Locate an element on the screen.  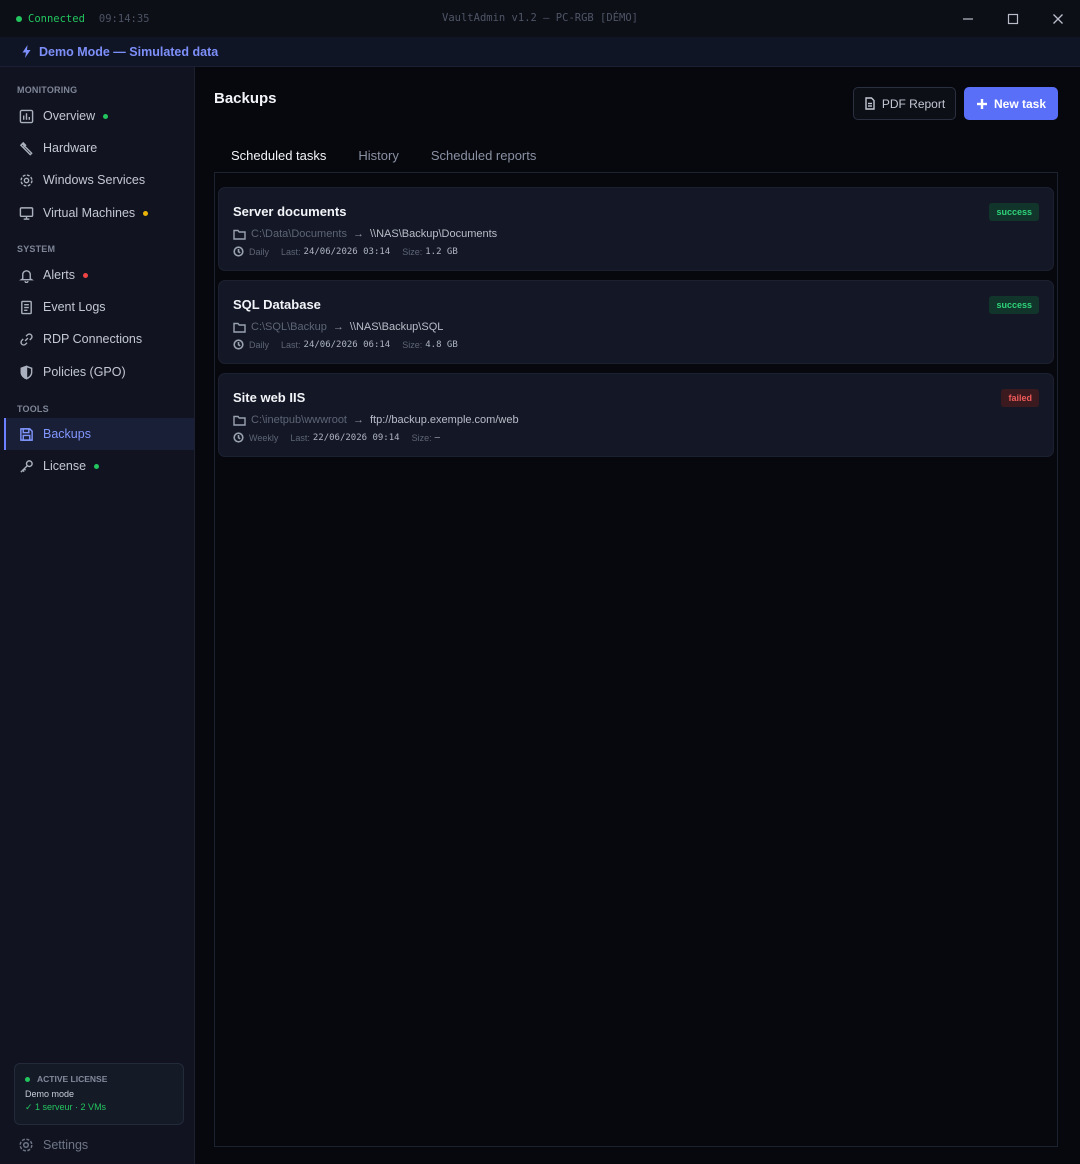
task-last-run: 22/06/2026 09:14 is located at coordinates (356, 437).